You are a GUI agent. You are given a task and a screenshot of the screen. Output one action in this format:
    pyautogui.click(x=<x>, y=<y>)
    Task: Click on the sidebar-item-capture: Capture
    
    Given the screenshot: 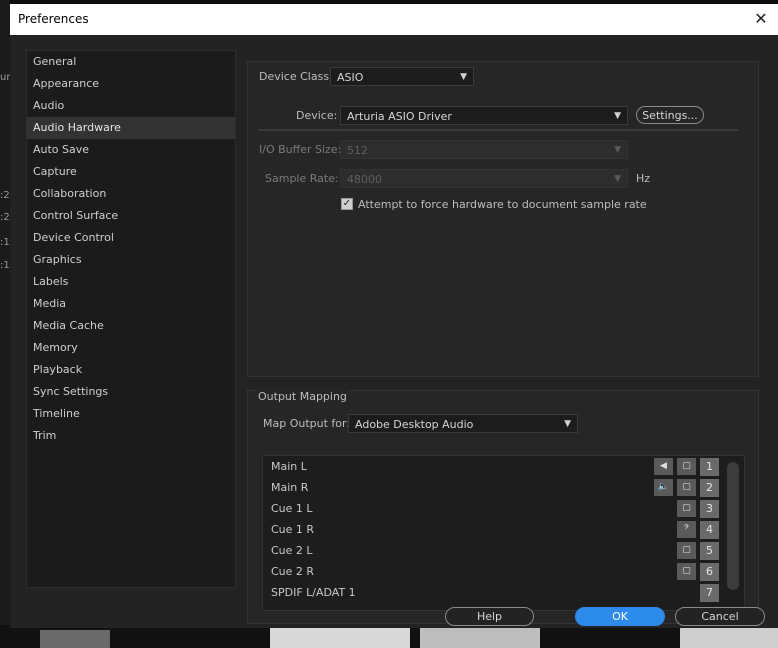 What is the action you would take?
    pyautogui.click(x=131, y=172)
    